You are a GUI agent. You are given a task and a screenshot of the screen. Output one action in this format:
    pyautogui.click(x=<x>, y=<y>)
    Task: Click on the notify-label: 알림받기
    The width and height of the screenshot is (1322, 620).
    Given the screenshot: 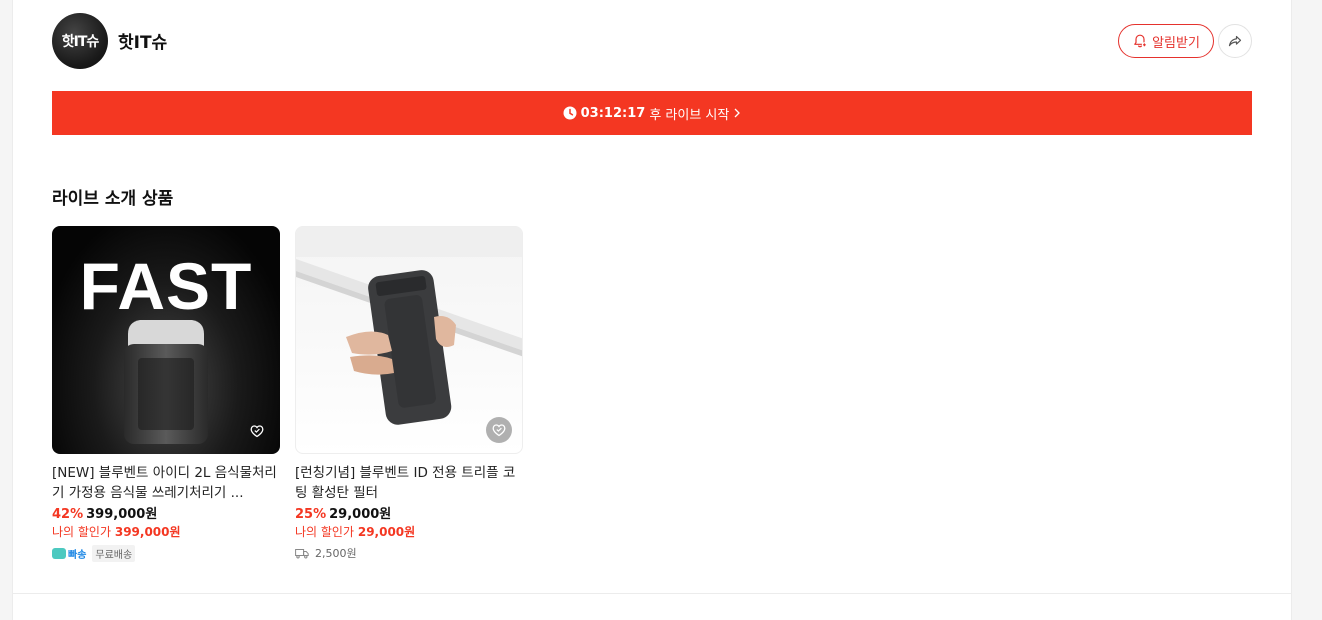 What is the action you would take?
    pyautogui.click(x=1176, y=43)
    